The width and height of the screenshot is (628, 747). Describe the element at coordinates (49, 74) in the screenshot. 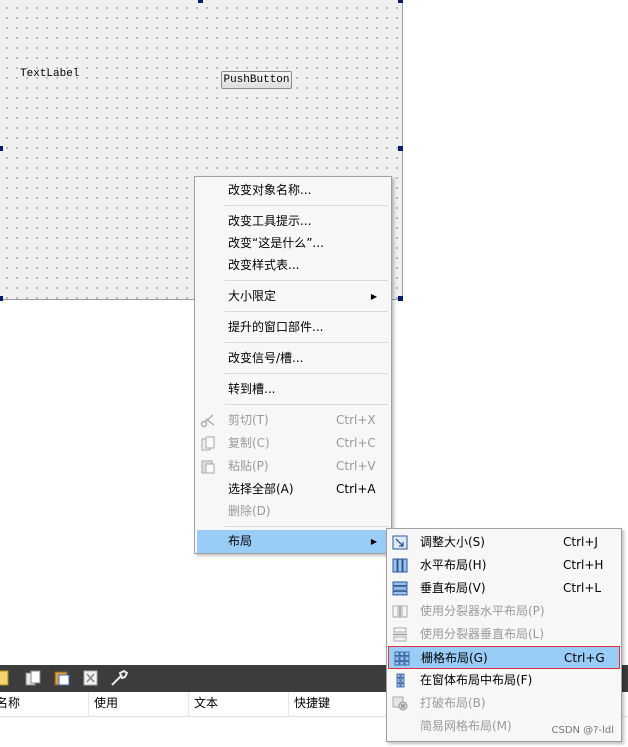

I see `text-label-widget: TextLabel` at that location.